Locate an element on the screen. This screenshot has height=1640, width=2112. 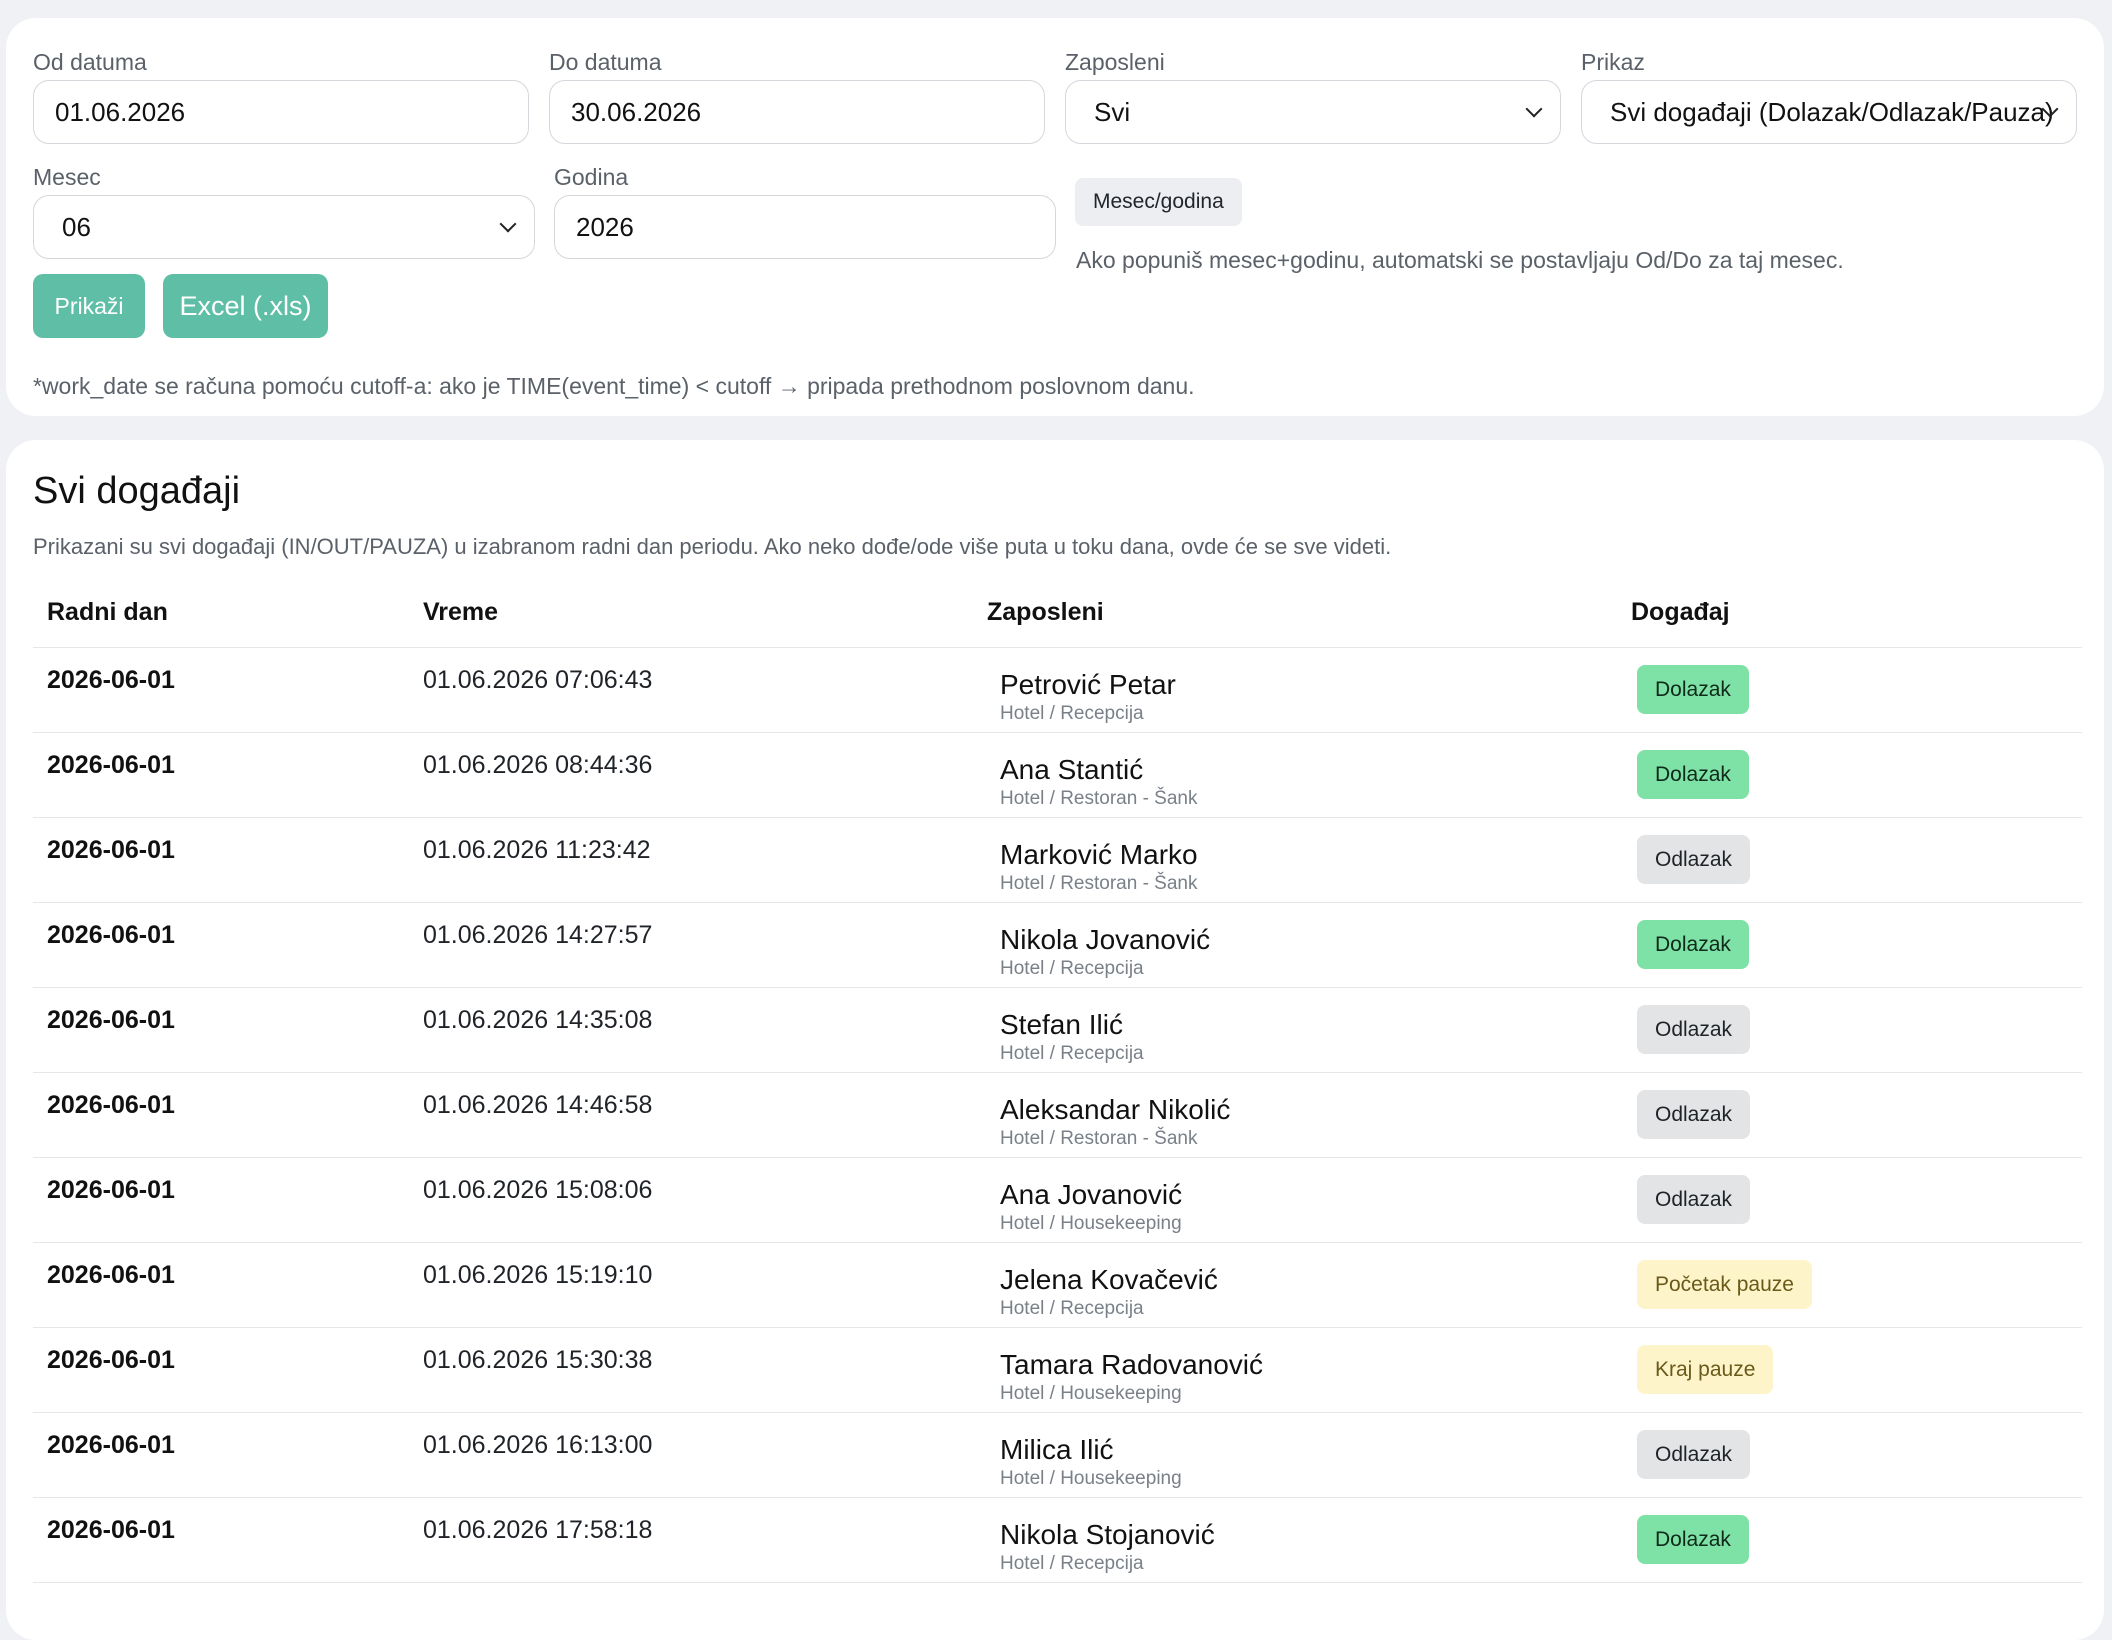
od-datuma-field: Od datuma 01.06.2026 is located at coordinates (281, 97).